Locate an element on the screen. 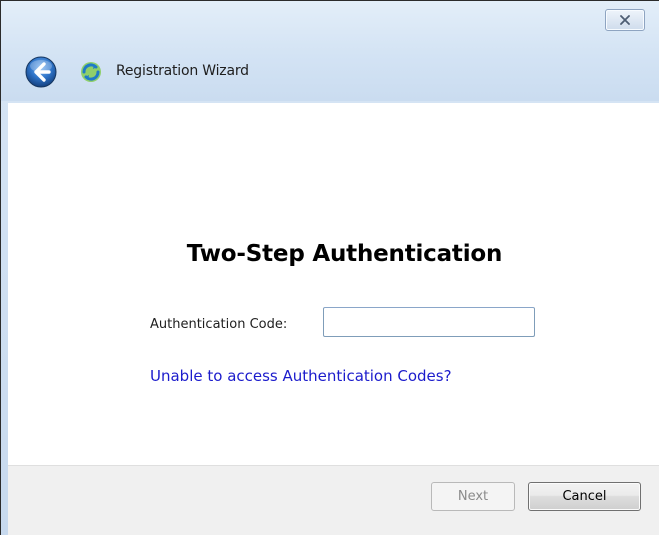  page-heading: Two-Step Authentication is located at coordinates (344, 254).